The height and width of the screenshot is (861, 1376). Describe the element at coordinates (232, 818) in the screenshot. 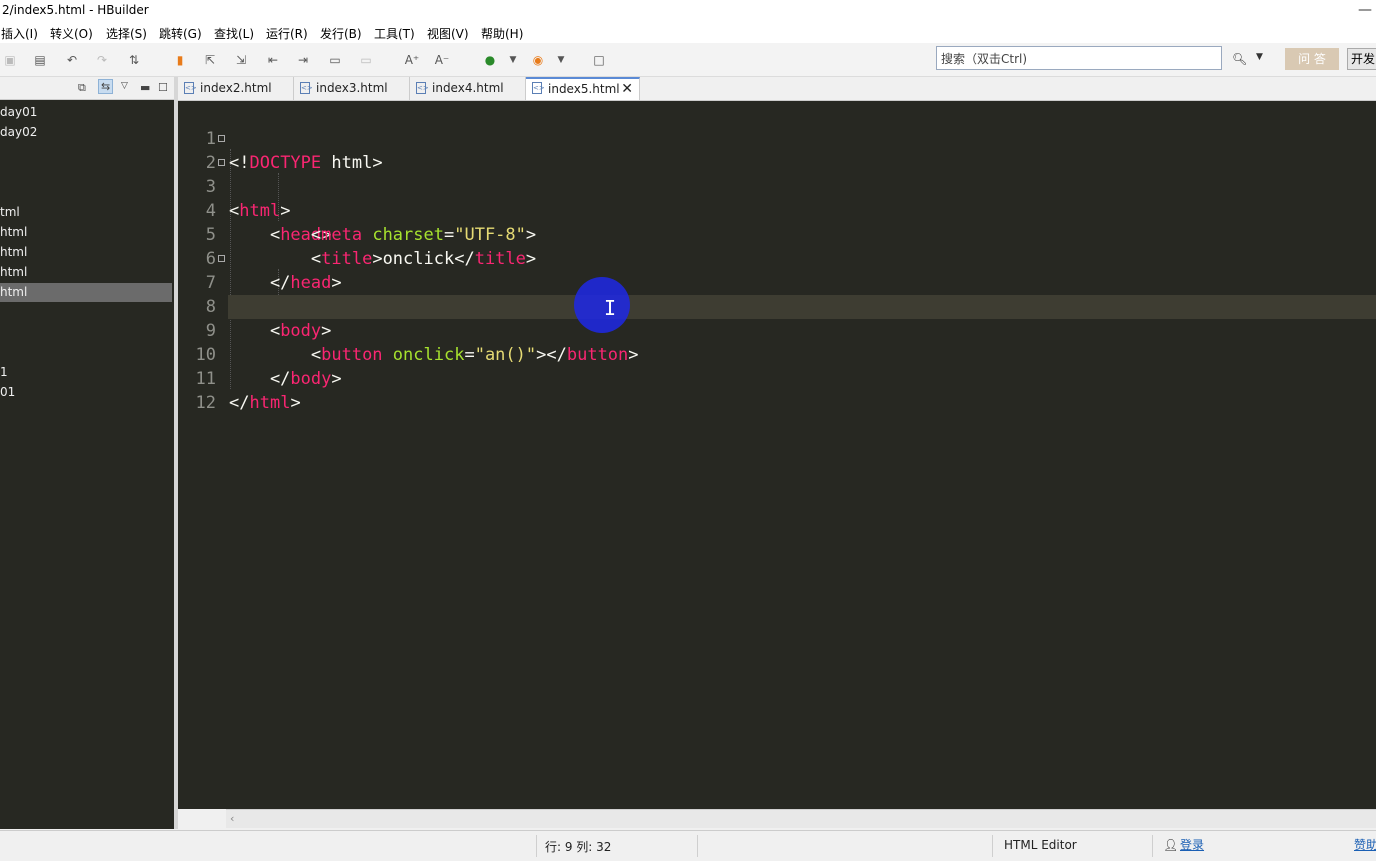

I see `scroll-left-icon: ‹` at that location.